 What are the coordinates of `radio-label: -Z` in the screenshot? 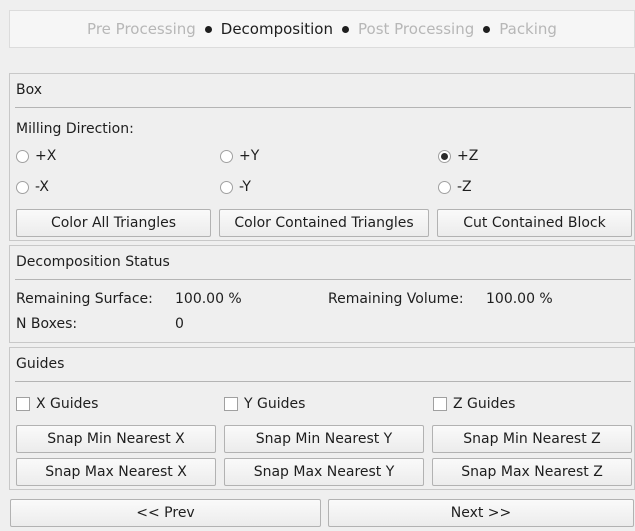 It's located at (464, 187).